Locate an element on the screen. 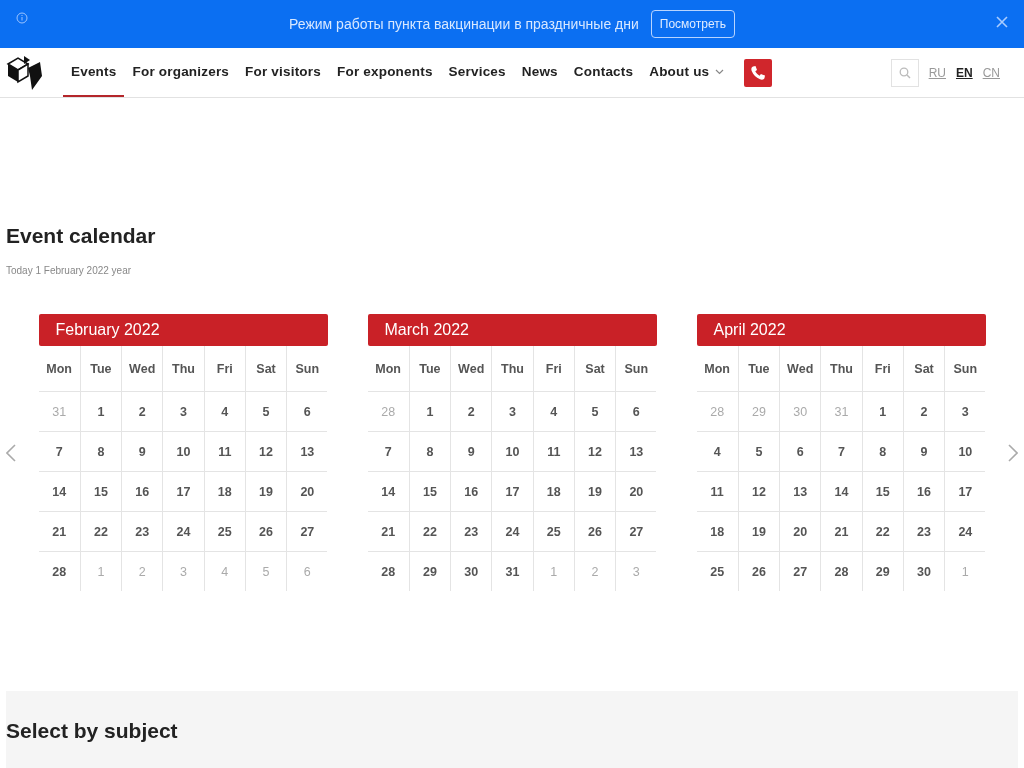  phone-button is located at coordinates (758, 72).